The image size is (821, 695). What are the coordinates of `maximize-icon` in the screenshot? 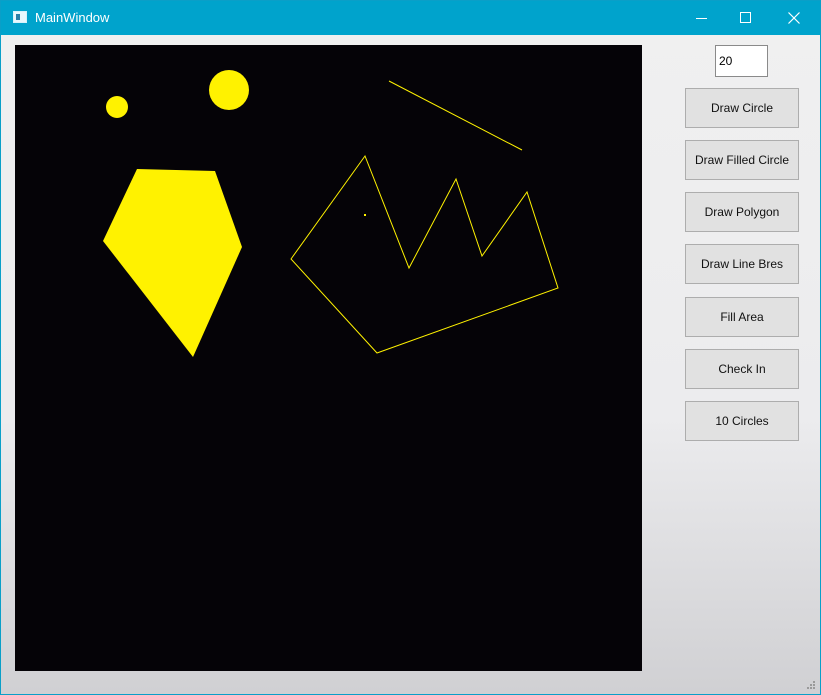 It's located at (745, 17).